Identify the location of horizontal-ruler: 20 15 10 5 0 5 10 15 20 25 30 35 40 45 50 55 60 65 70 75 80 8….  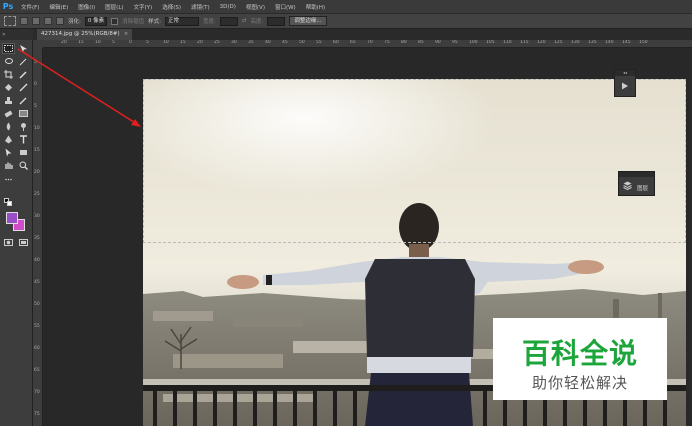
(367, 44).